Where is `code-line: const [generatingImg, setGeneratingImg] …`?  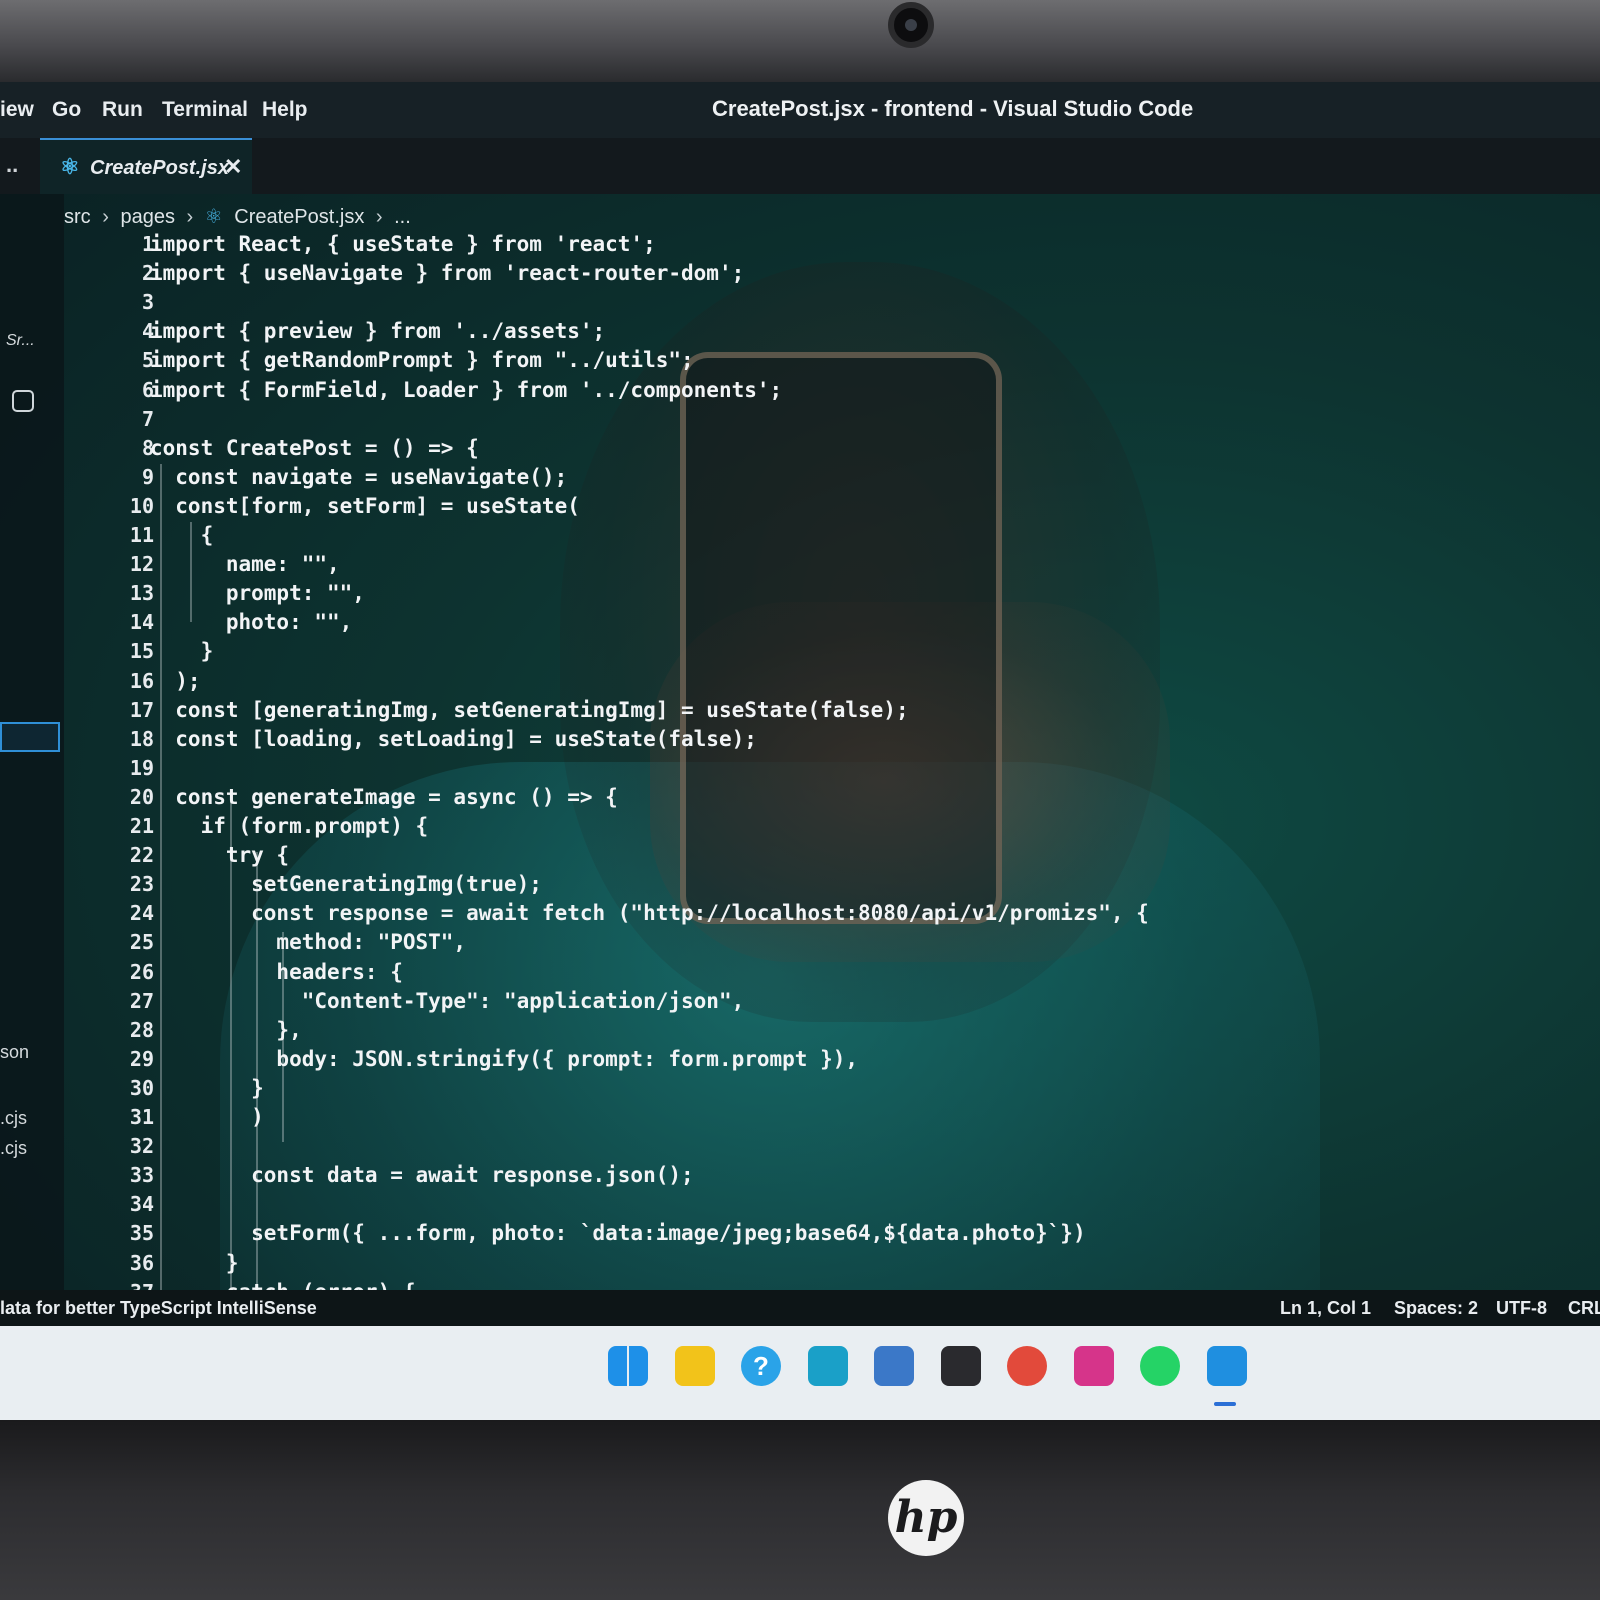
code-line: const [generatingImg, setGeneratingImg] … is located at coordinates (529, 710).